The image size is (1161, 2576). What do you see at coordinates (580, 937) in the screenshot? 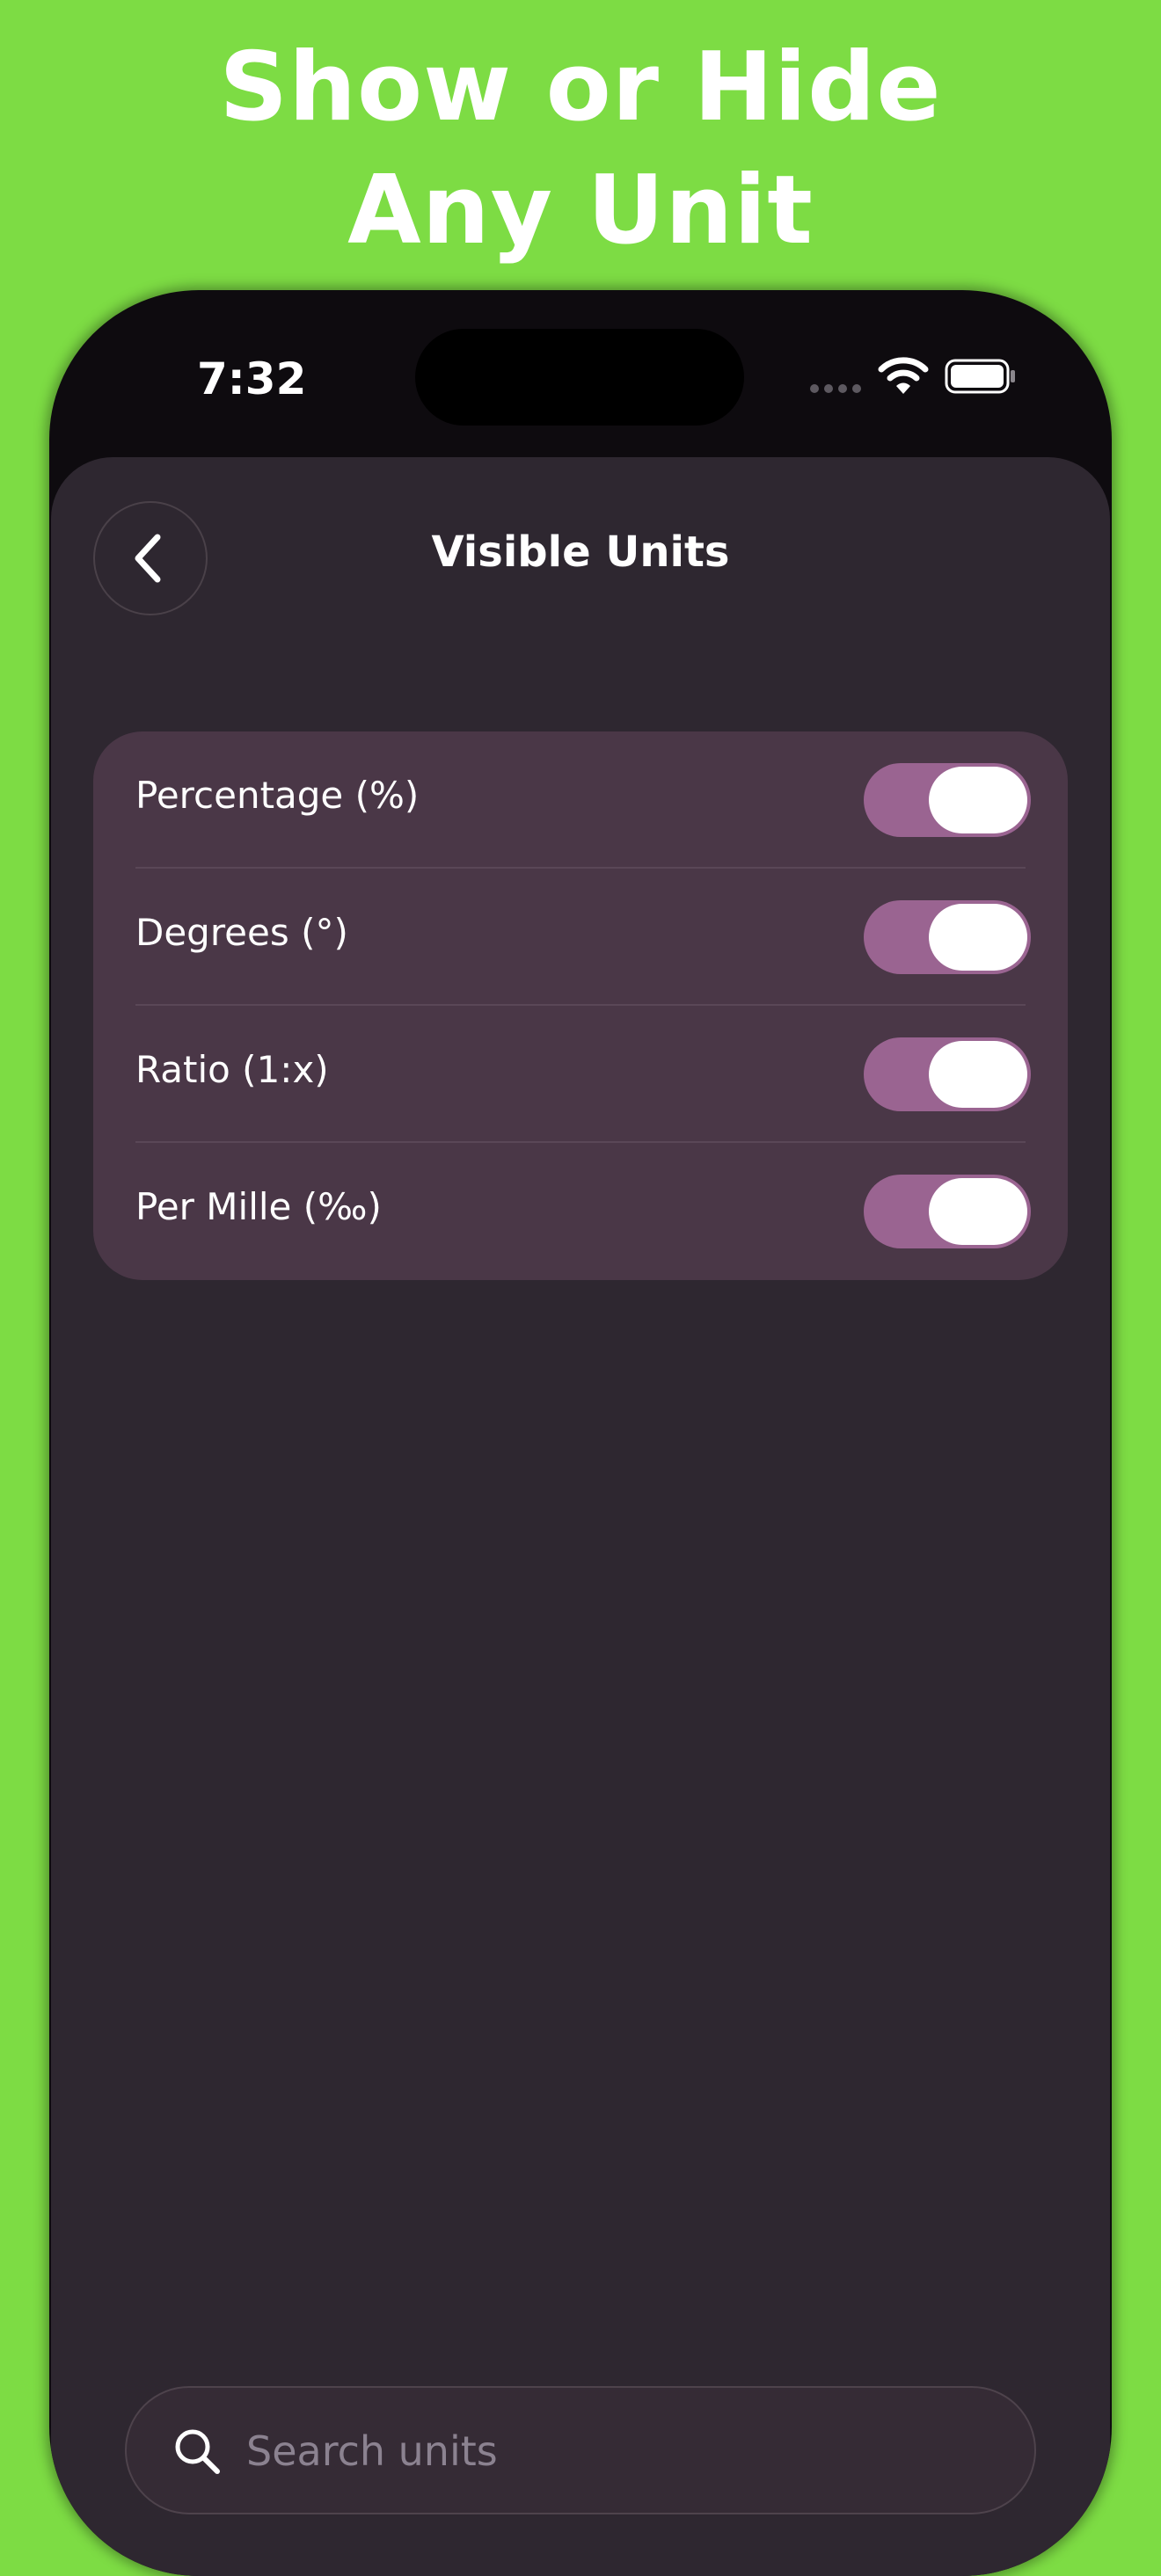
I see `unit-row-degrees: Degrees (°)` at bounding box center [580, 937].